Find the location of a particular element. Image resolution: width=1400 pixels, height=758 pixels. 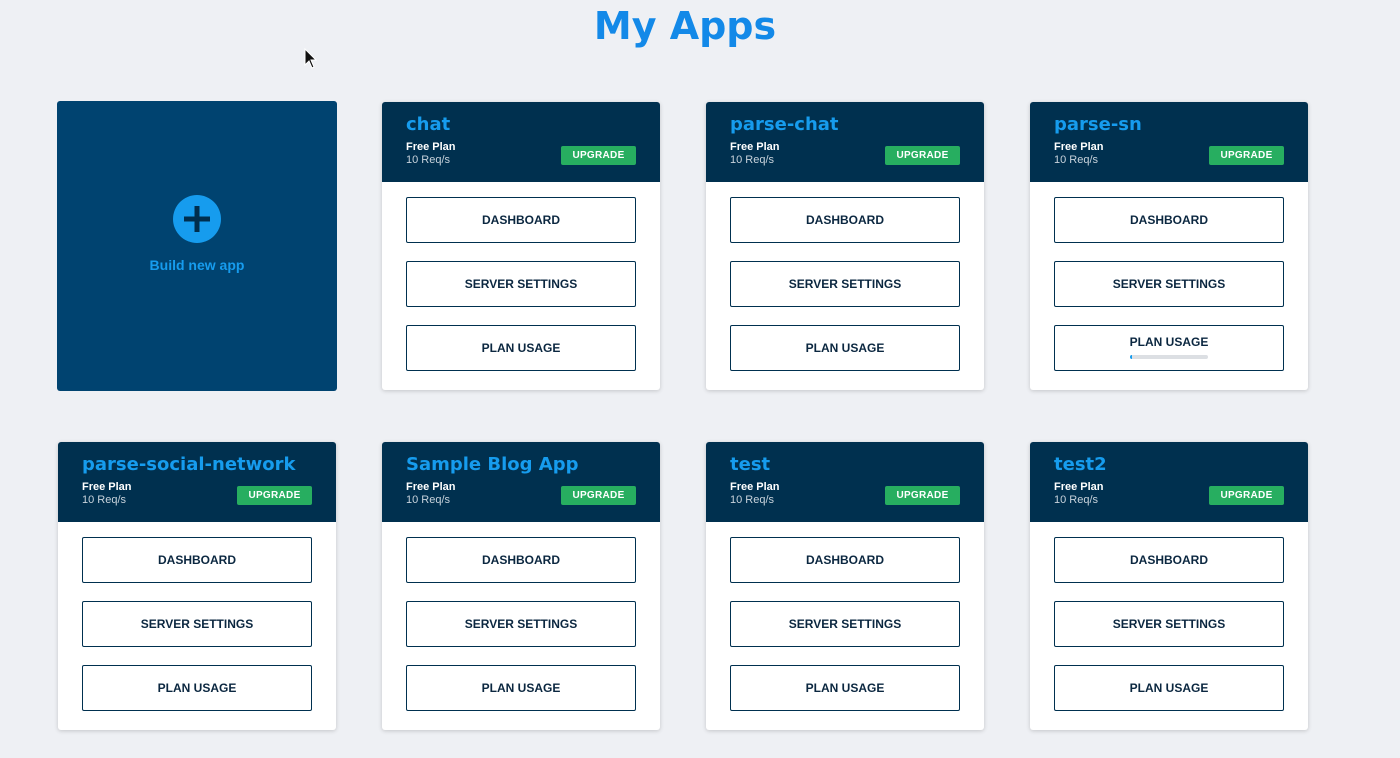

app-name: chat is located at coordinates (521, 124).